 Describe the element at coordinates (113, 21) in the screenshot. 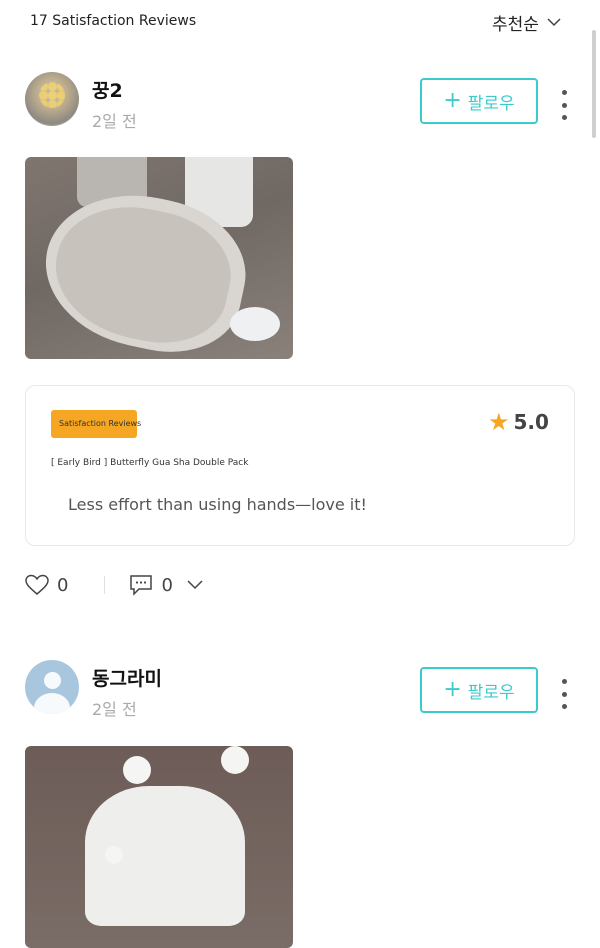

I see `review-count: 17 Satisfaction Reviews` at that location.